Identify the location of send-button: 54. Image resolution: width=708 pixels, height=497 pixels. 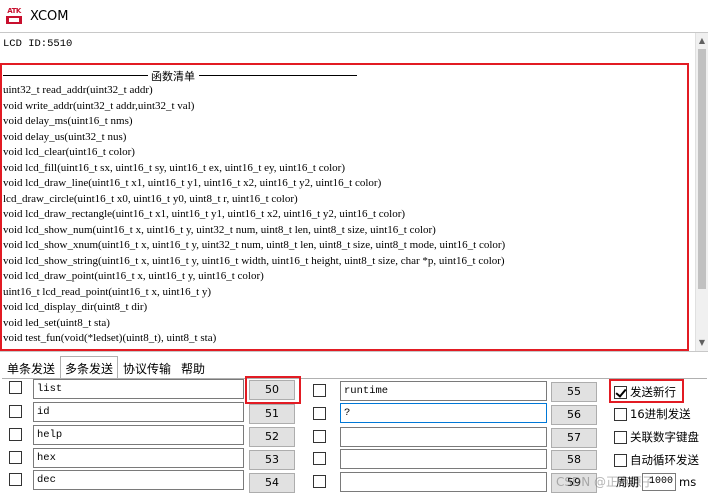
(272, 483).